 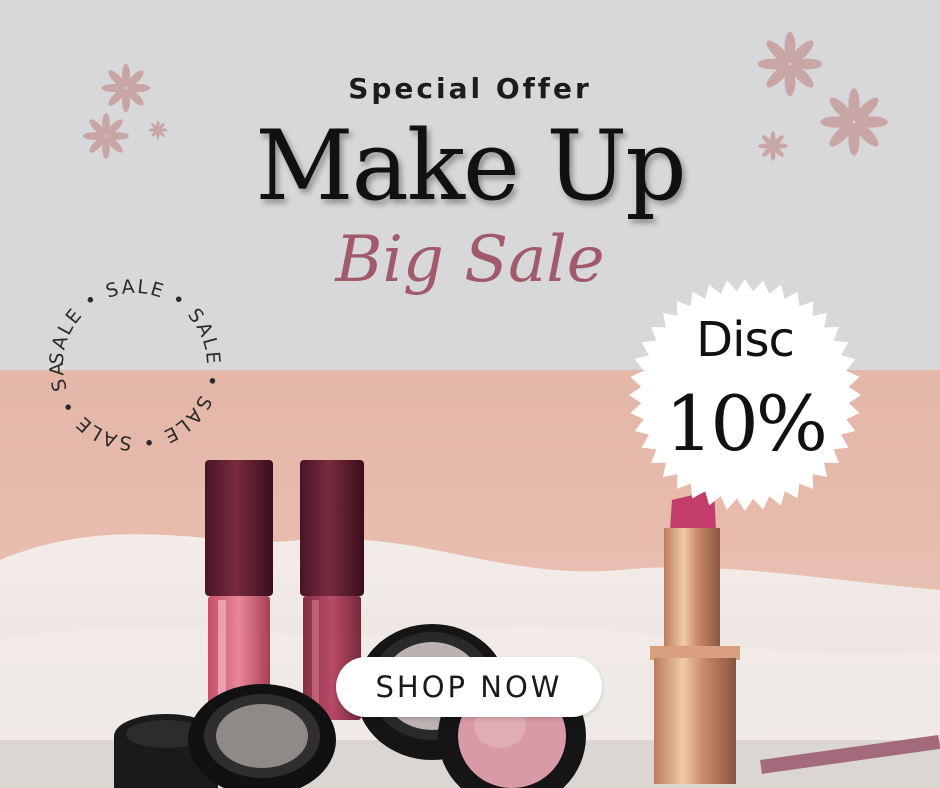 I want to click on page-title: Make Up, so click(x=470, y=166).